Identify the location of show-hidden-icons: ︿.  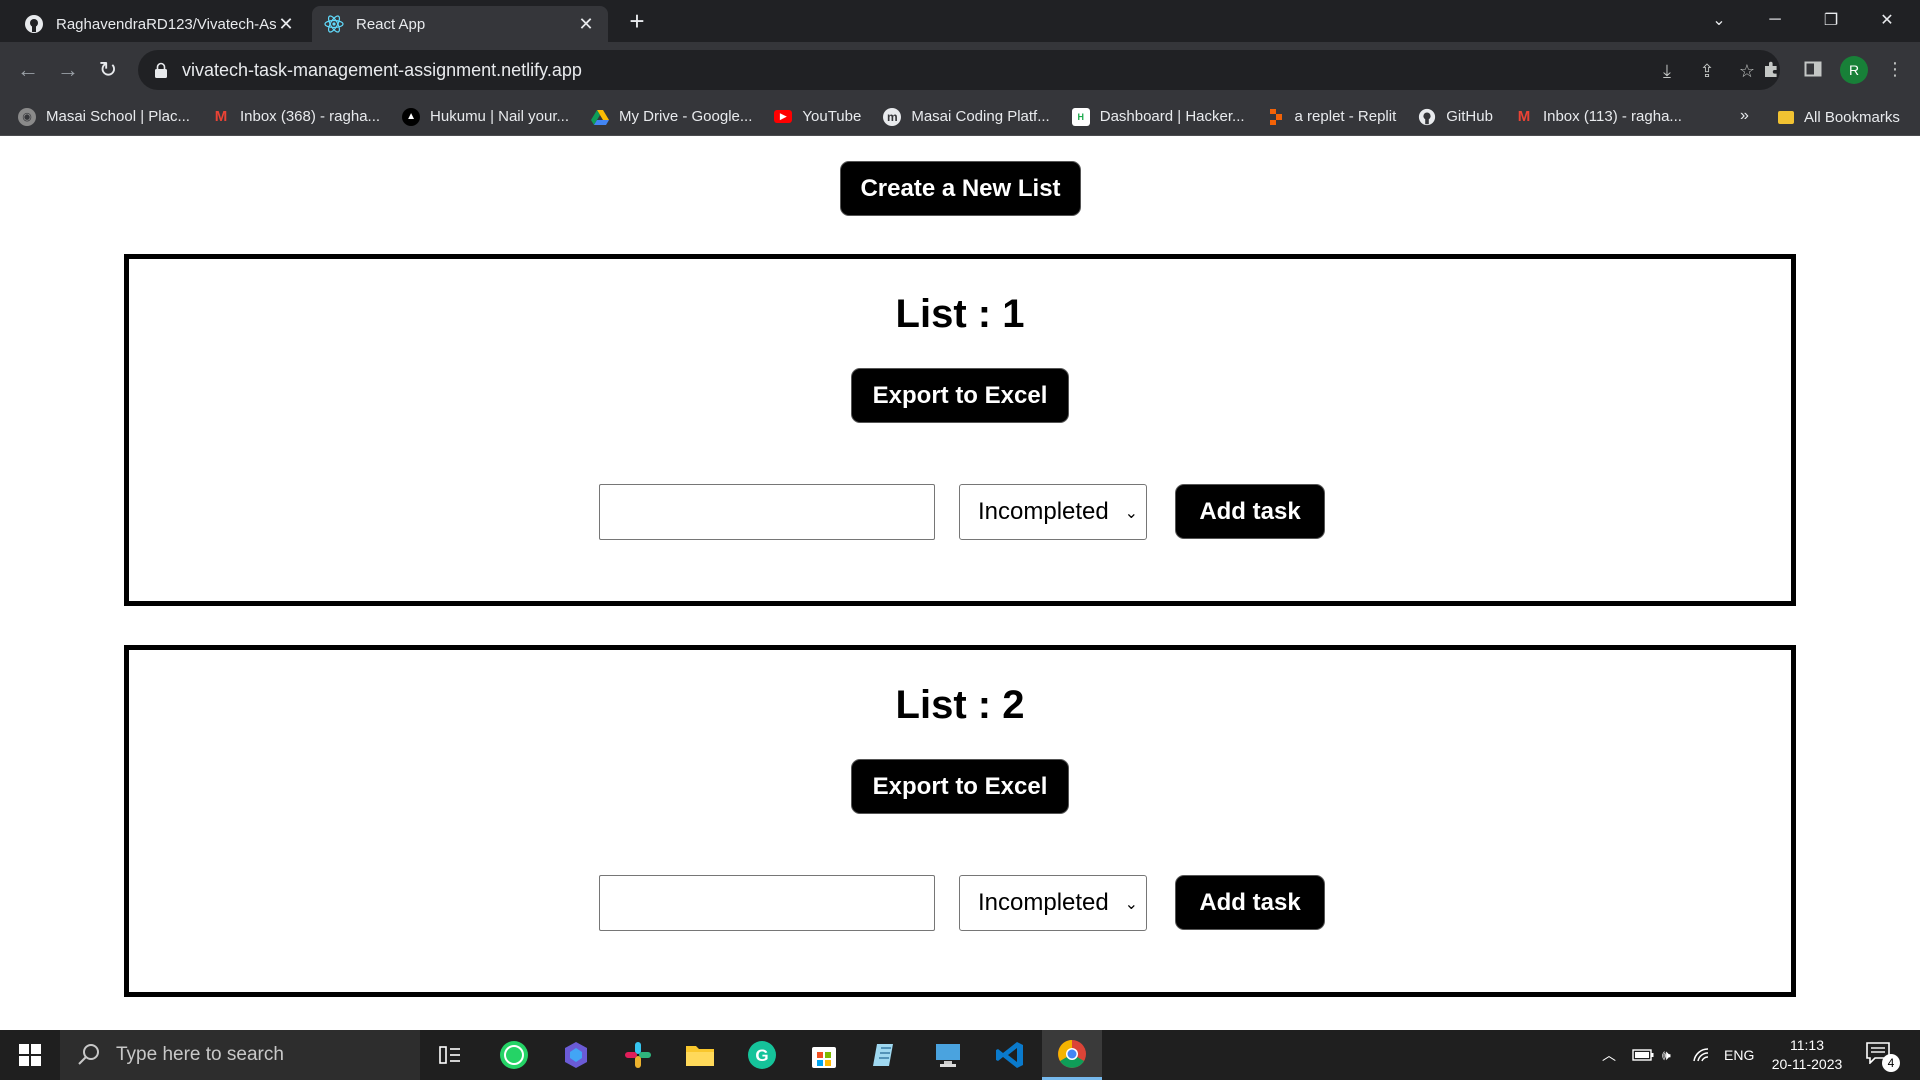
(1609, 1055).